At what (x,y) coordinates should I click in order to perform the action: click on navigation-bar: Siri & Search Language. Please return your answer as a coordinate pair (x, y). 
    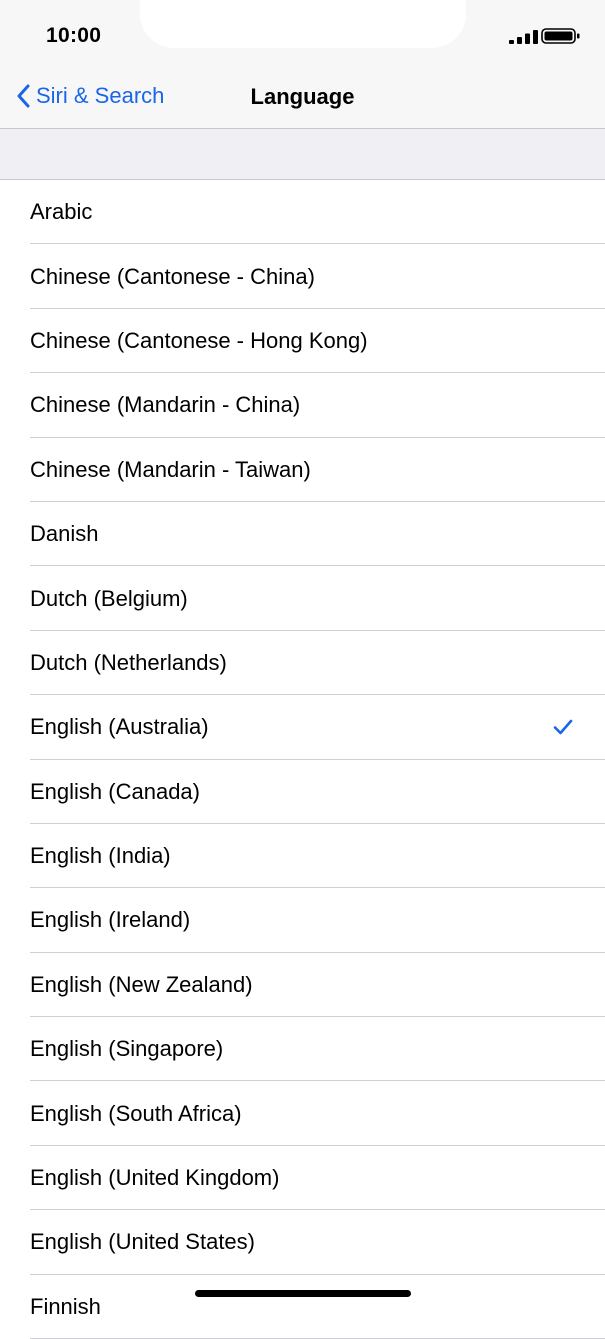
    Looking at the image, I should click on (302, 98).